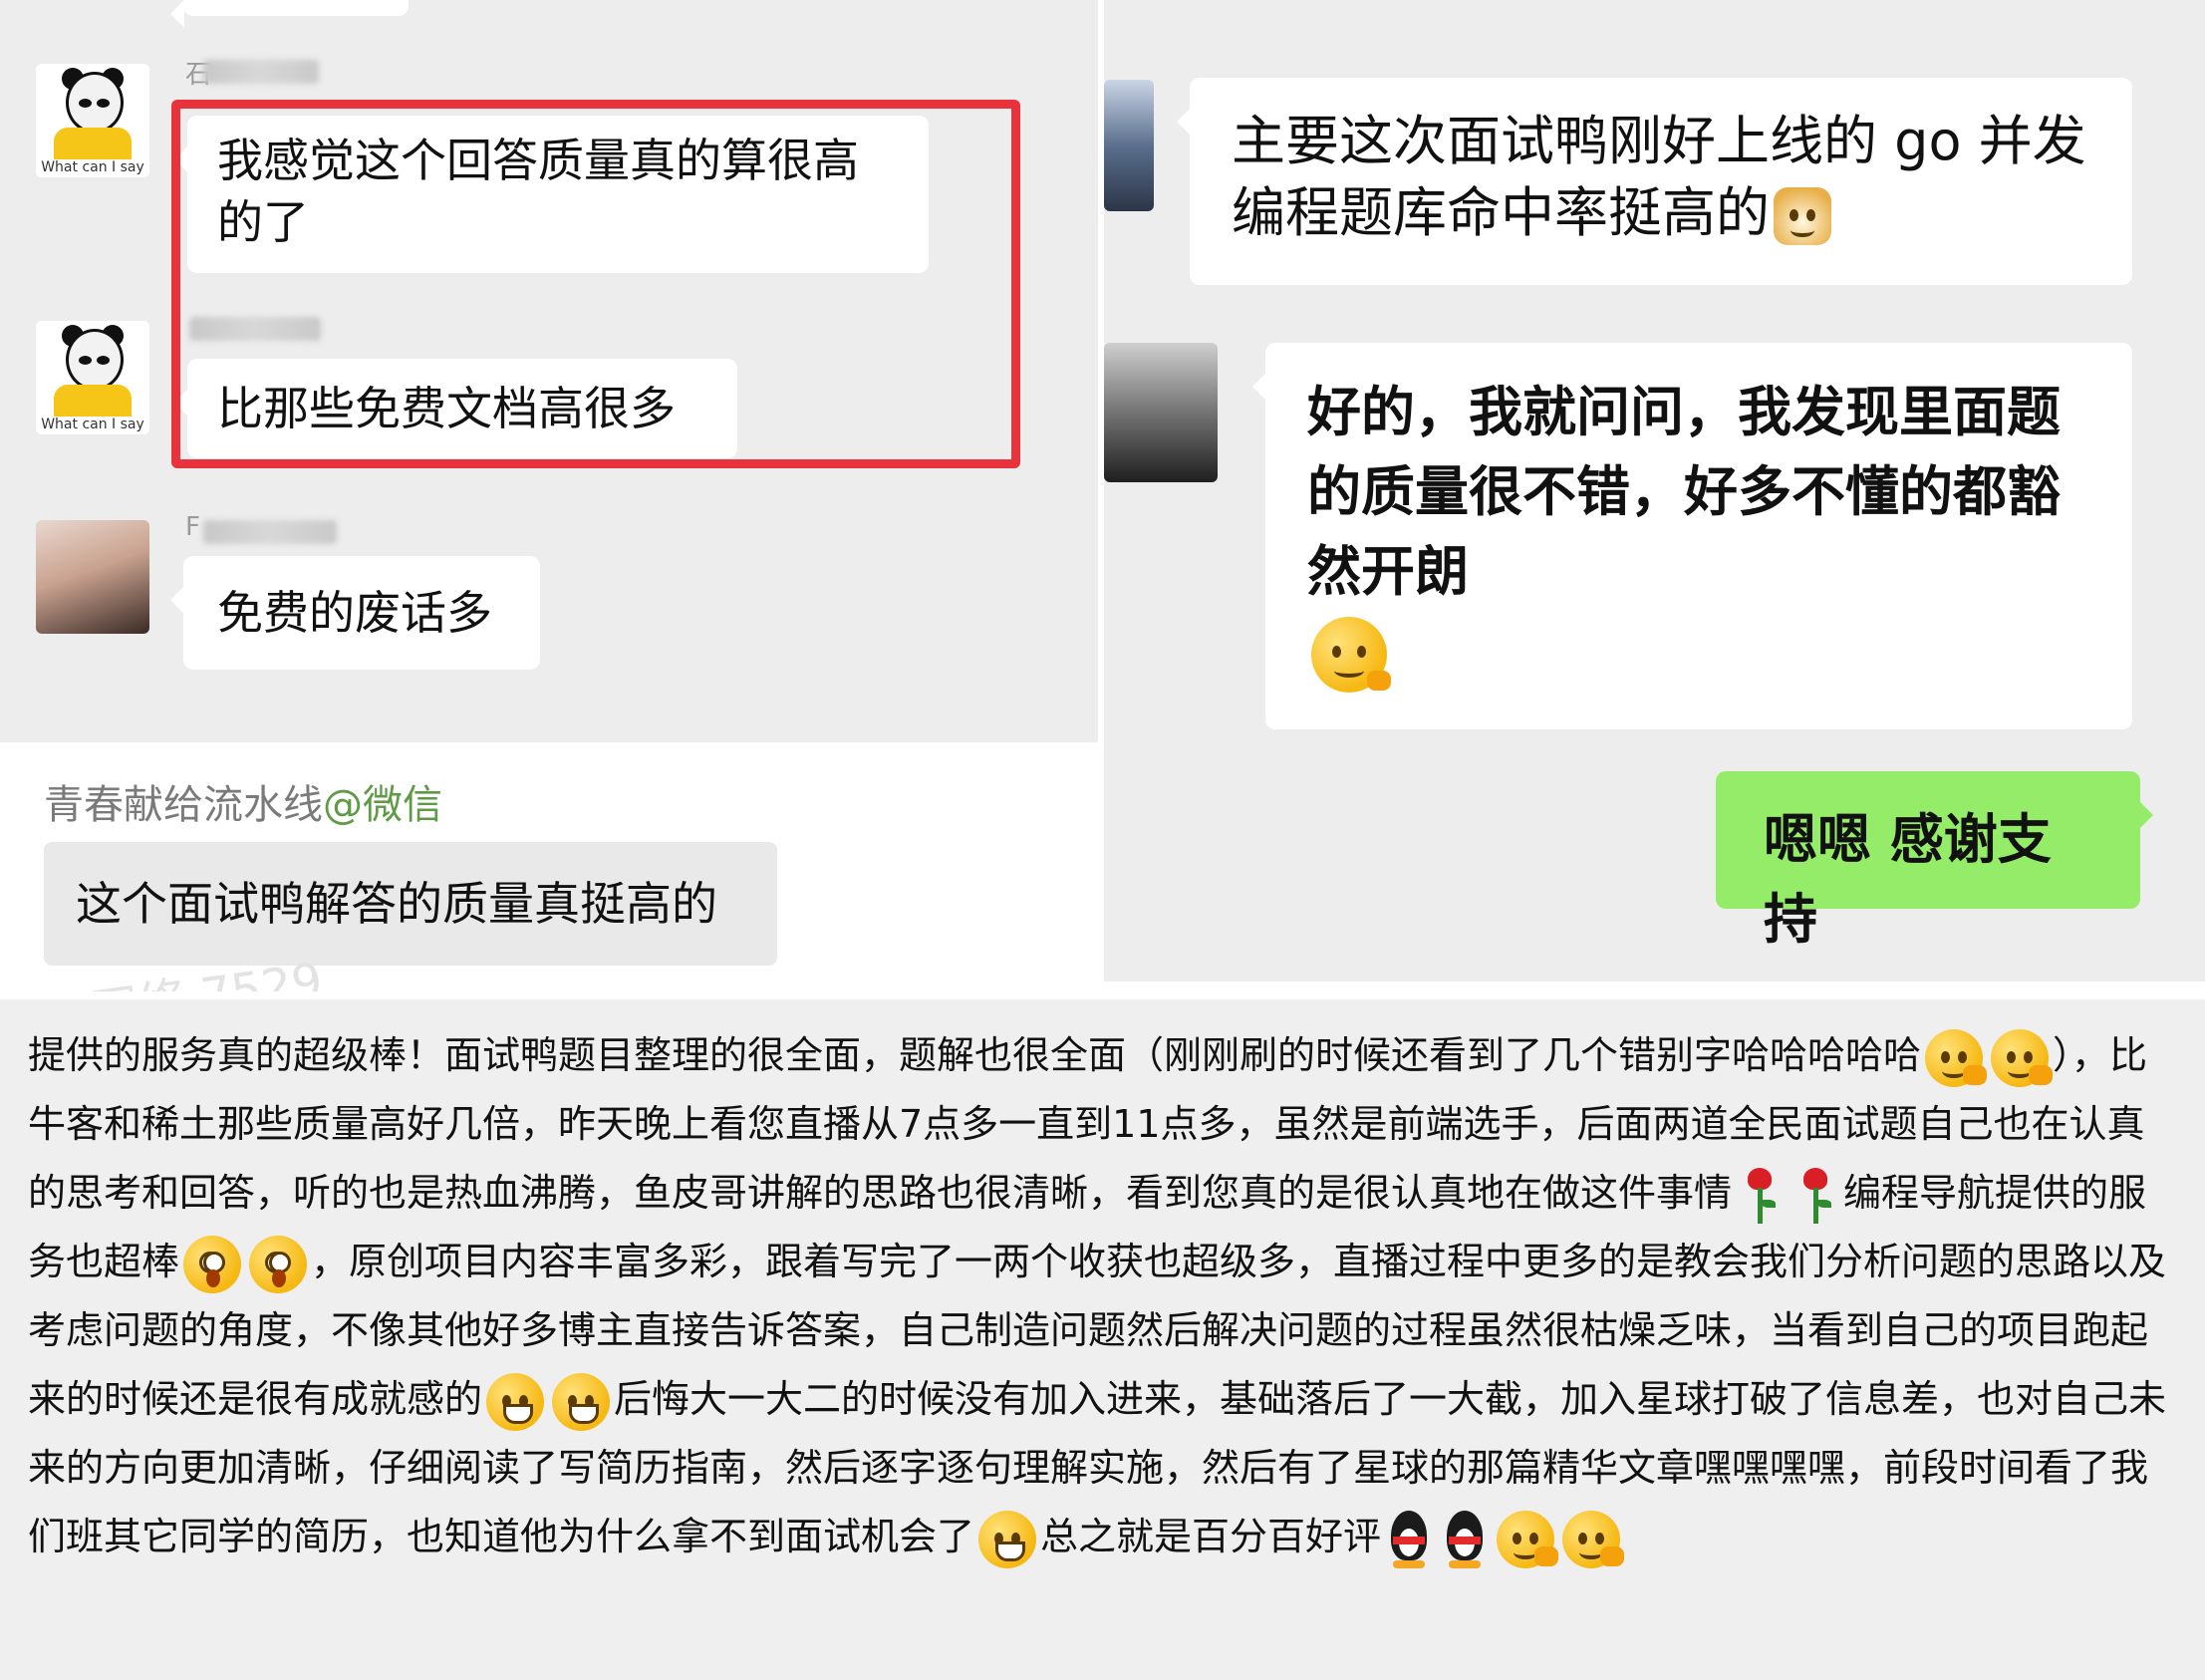 The image size is (2205, 1680). What do you see at coordinates (595, 284) in the screenshot?
I see `red-highlight-box` at bounding box center [595, 284].